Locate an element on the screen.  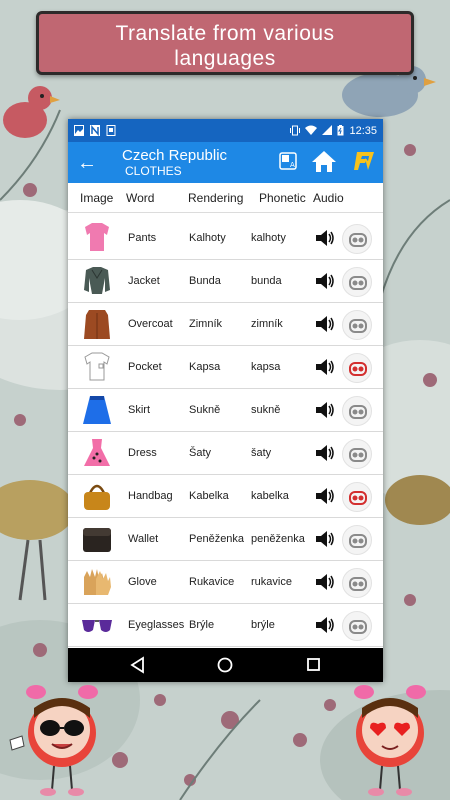
word-text: Skirt is located at coordinates (139, 410).